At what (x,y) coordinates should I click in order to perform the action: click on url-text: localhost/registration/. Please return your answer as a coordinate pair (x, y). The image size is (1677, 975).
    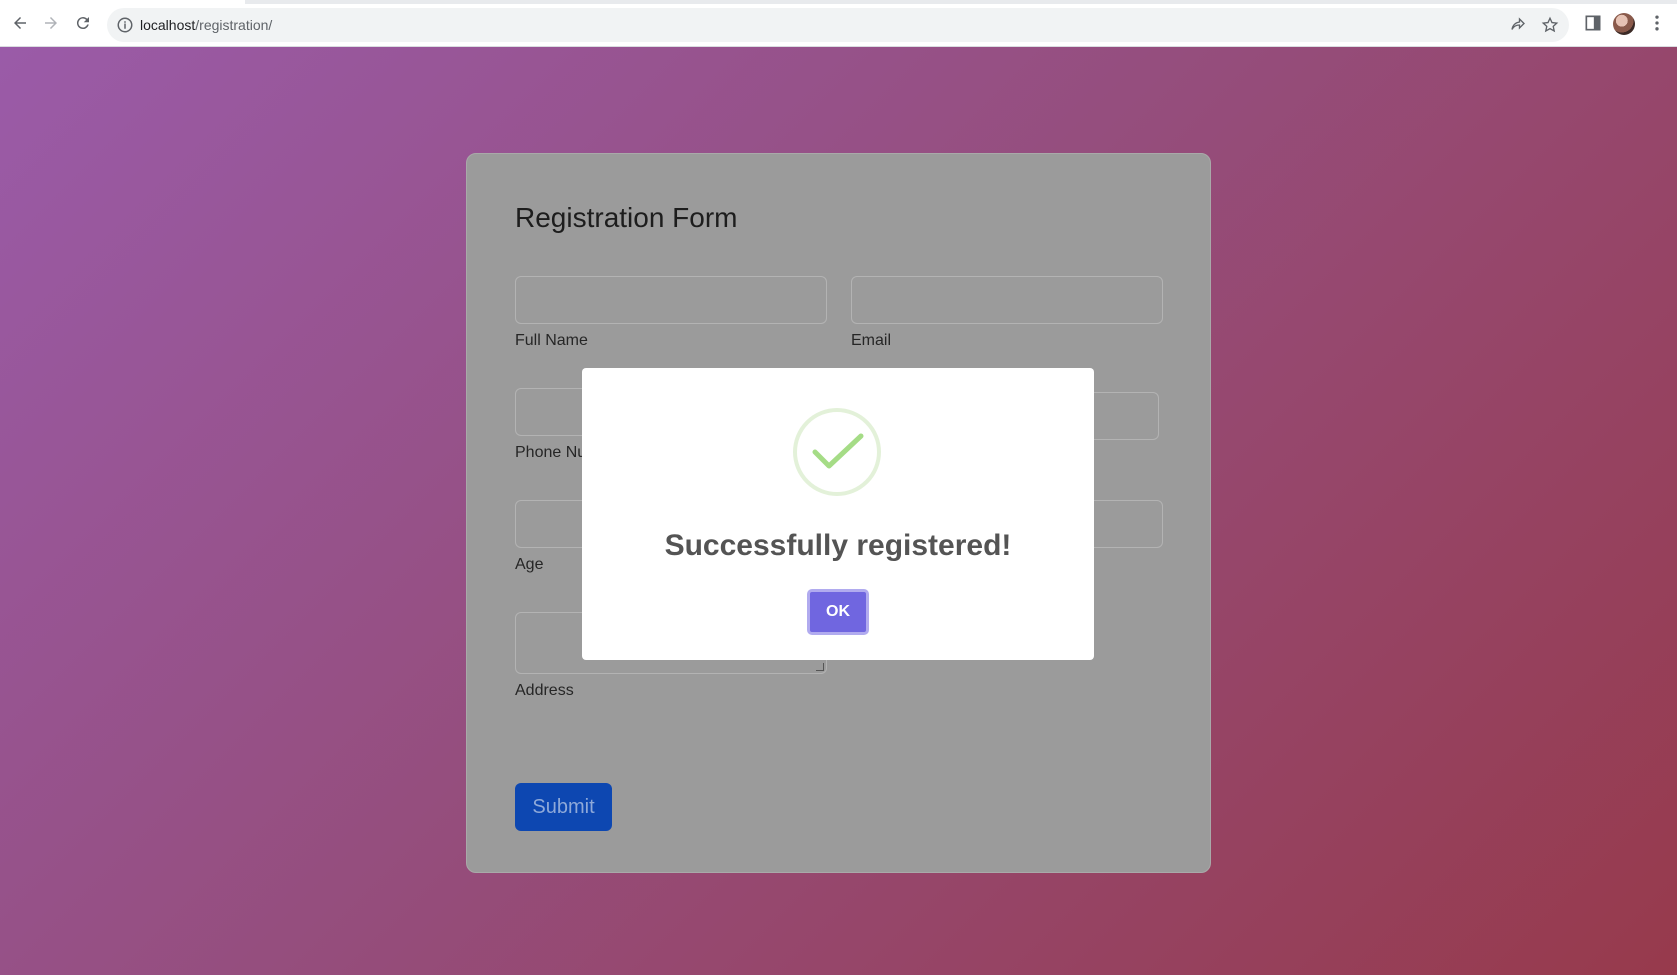
    Looking at the image, I should click on (206, 25).